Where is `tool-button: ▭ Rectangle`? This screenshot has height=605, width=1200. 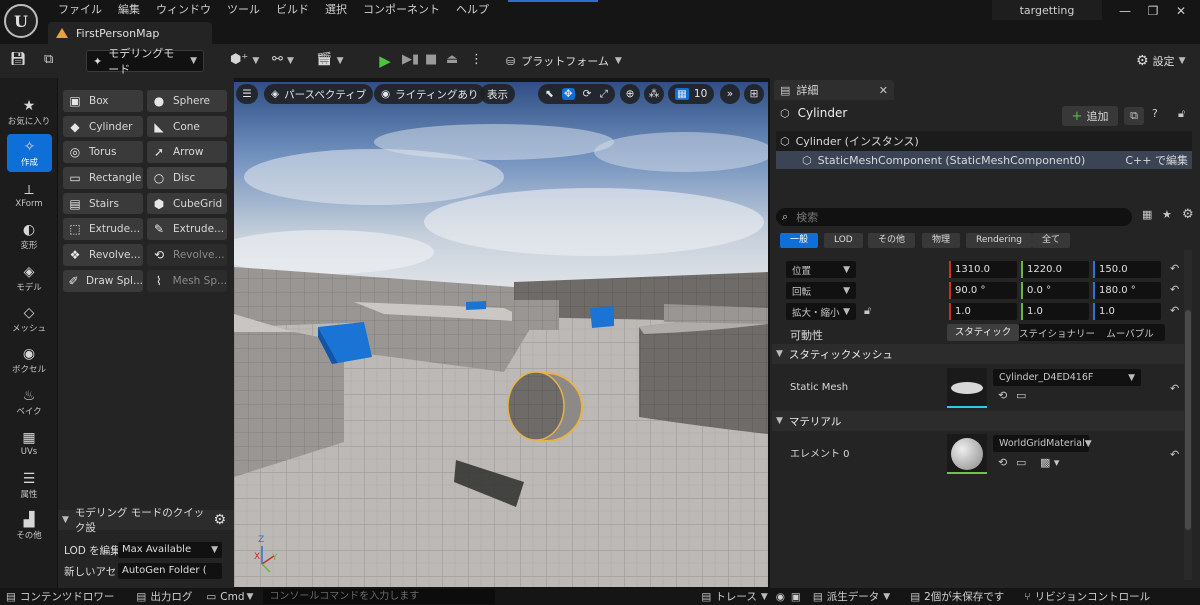 tool-button: ▭ Rectangle is located at coordinates (103, 178).